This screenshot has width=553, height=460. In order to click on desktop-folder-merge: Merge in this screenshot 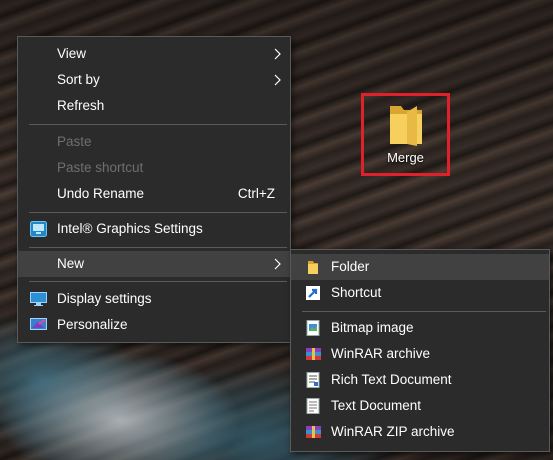, I will do `click(405, 134)`.